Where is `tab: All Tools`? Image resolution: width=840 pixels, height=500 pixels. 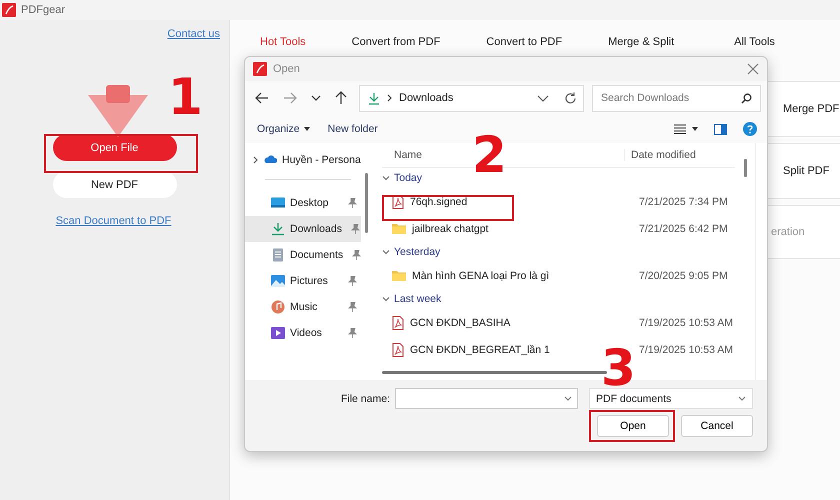
tab: All Tools is located at coordinates (754, 42).